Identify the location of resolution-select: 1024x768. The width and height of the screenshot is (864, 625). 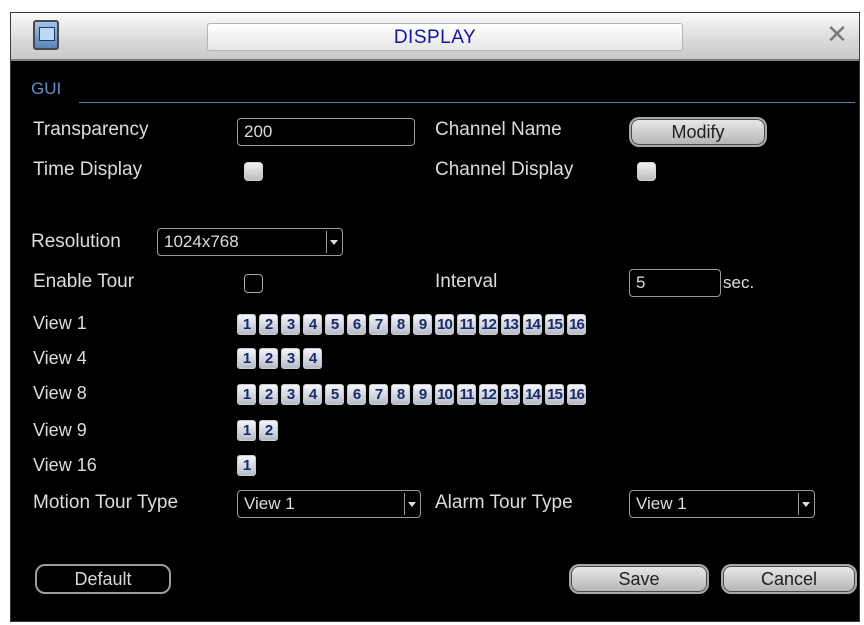
(250, 242).